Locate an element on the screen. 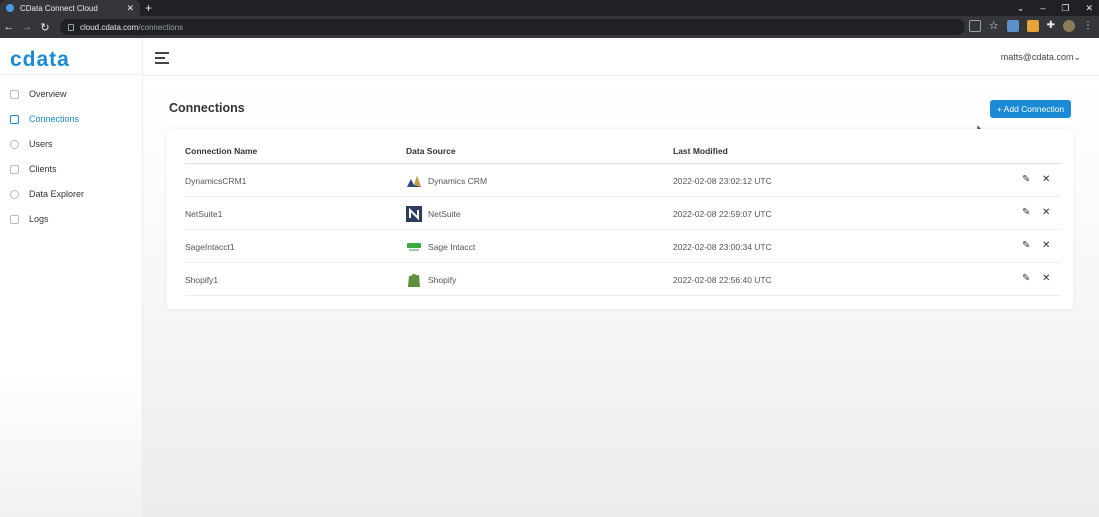 This screenshot has height=517, width=1099. sage-intacct-logo-icon is located at coordinates (414, 246).